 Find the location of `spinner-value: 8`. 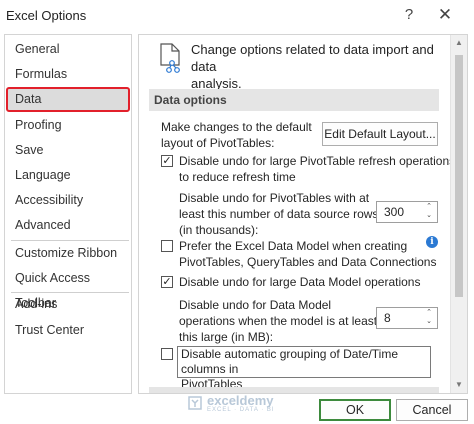

spinner-value: 8 is located at coordinates (387, 318).